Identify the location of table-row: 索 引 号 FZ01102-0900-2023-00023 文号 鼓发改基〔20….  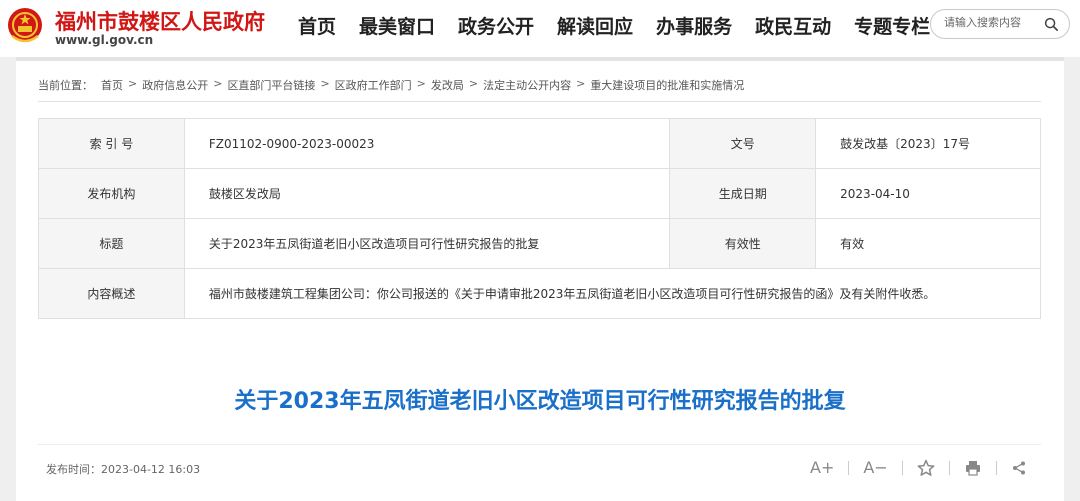
(539, 143).